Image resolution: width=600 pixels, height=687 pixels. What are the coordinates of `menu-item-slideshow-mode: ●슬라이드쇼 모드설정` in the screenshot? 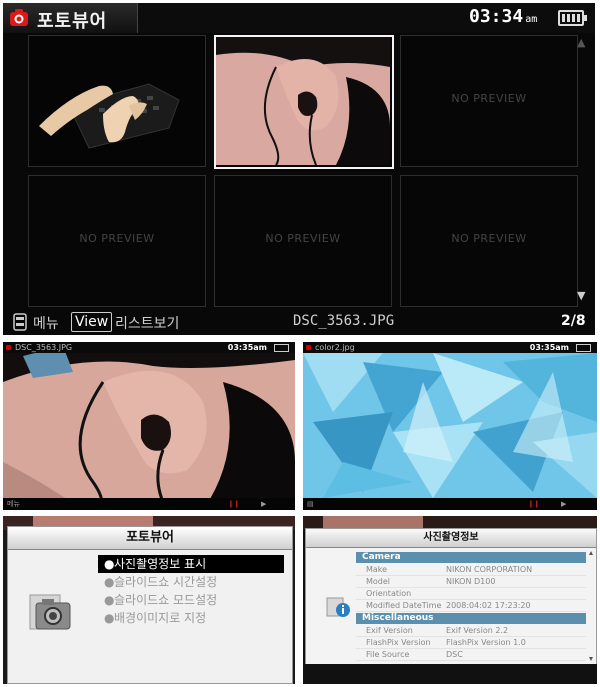 It's located at (191, 600).